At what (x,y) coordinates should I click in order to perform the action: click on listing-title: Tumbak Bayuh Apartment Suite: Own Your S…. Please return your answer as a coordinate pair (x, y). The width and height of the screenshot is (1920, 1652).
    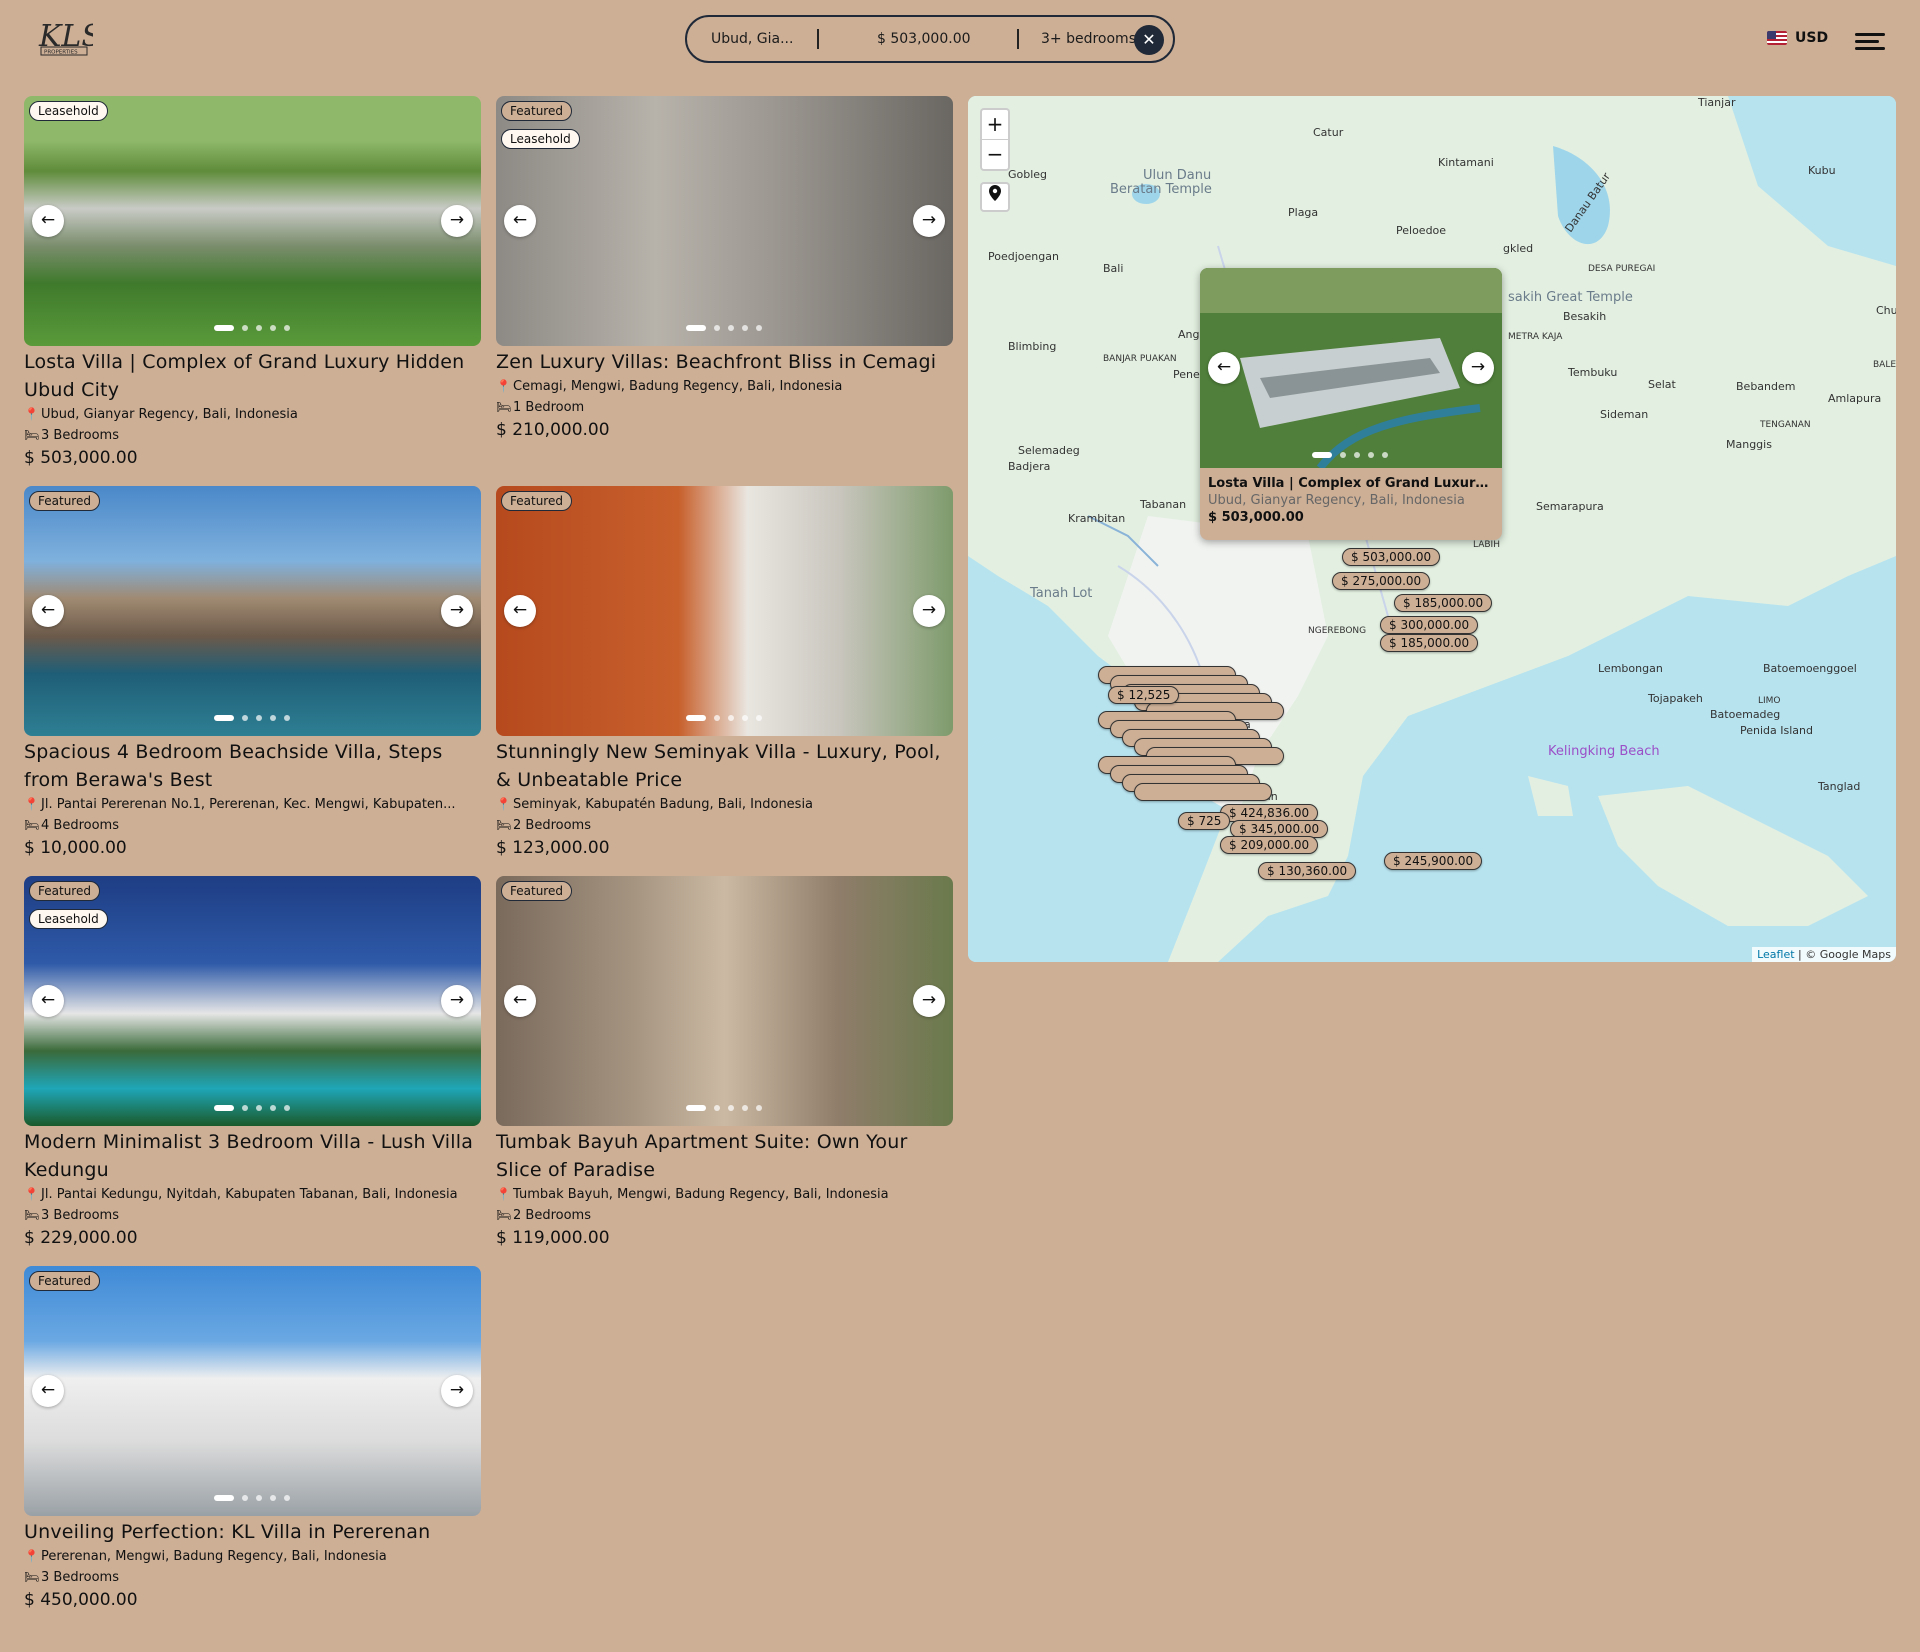
    Looking at the image, I should click on (724, 1156).